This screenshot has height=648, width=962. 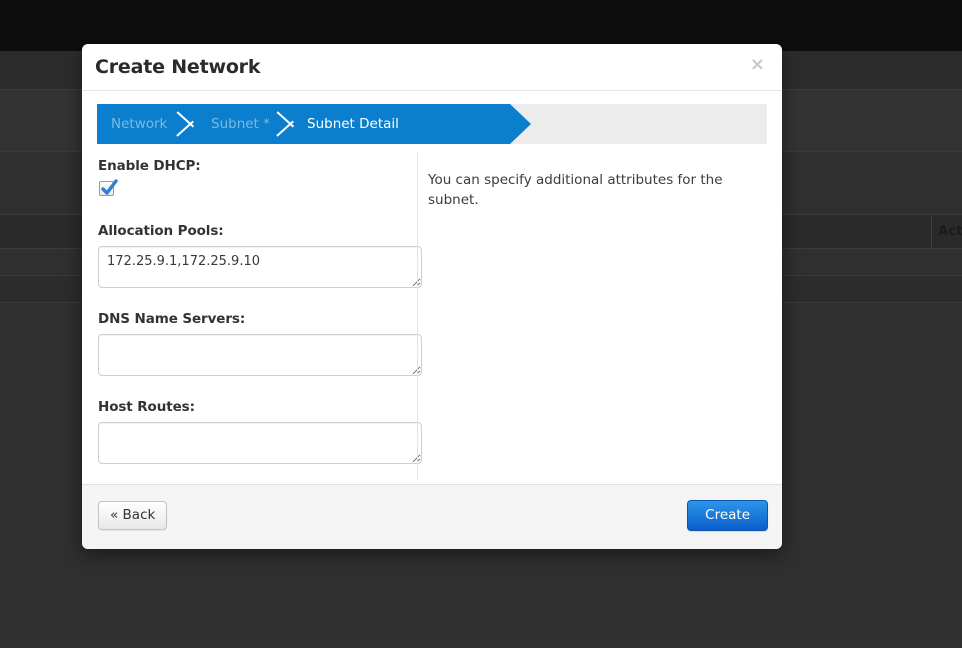 I want to click on host-routes-input, so click(x=260, y=443).